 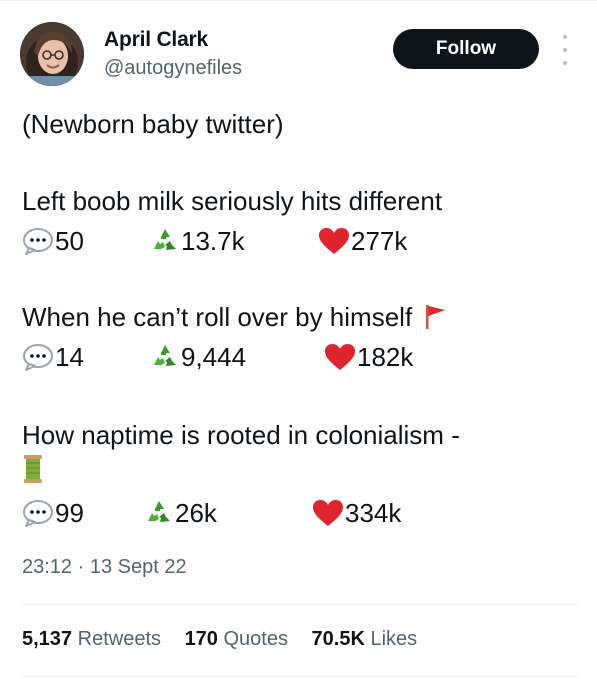 I want to click on reply-stat: 14, so click(x=53, y=357).